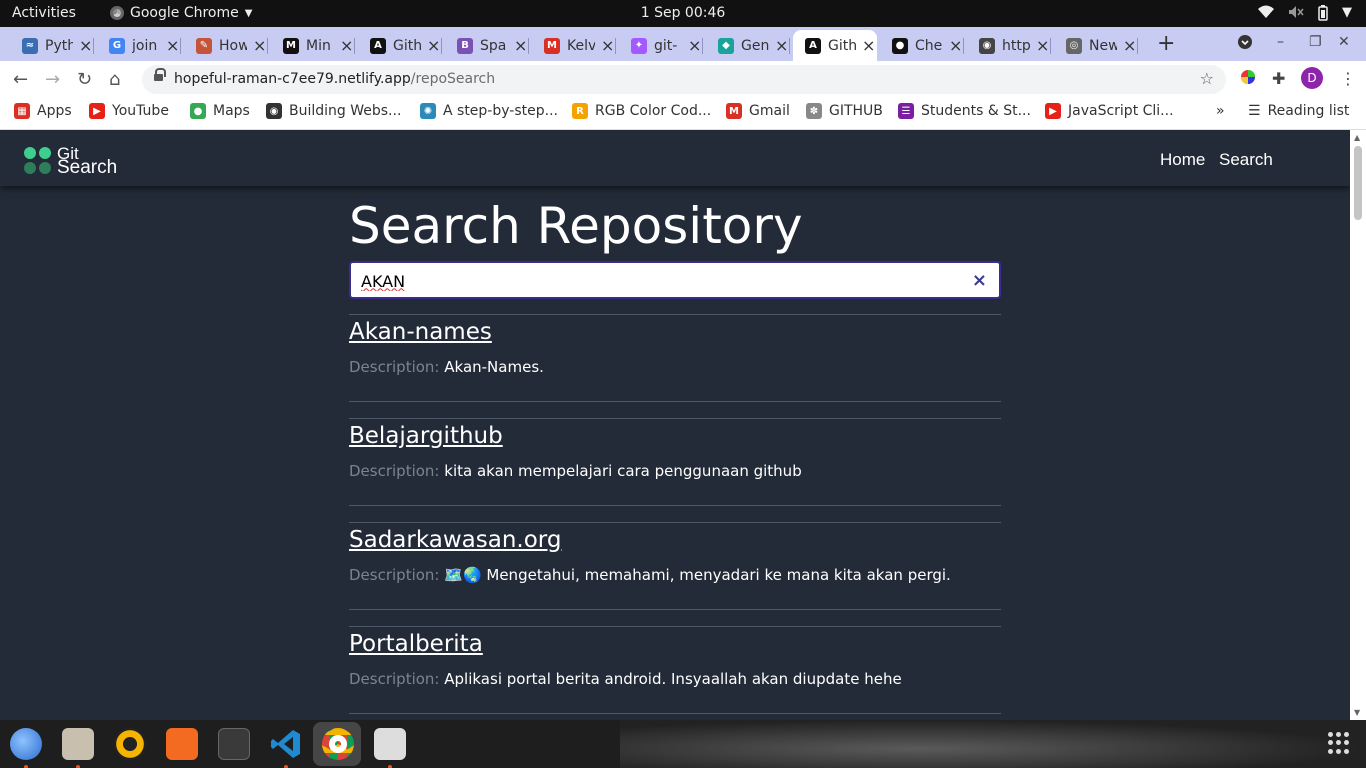 This screenshot has width=1366, height=768. I want to click on close-window-button: ✕, so click(1344, 42).